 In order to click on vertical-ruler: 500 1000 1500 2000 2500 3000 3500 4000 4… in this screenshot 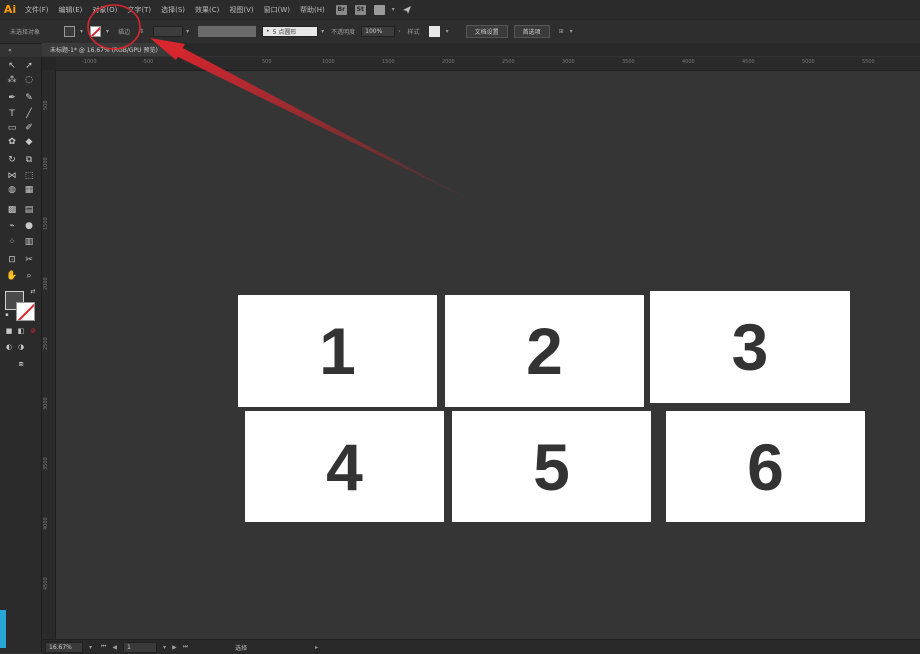, I will do `click(49, 354)`.